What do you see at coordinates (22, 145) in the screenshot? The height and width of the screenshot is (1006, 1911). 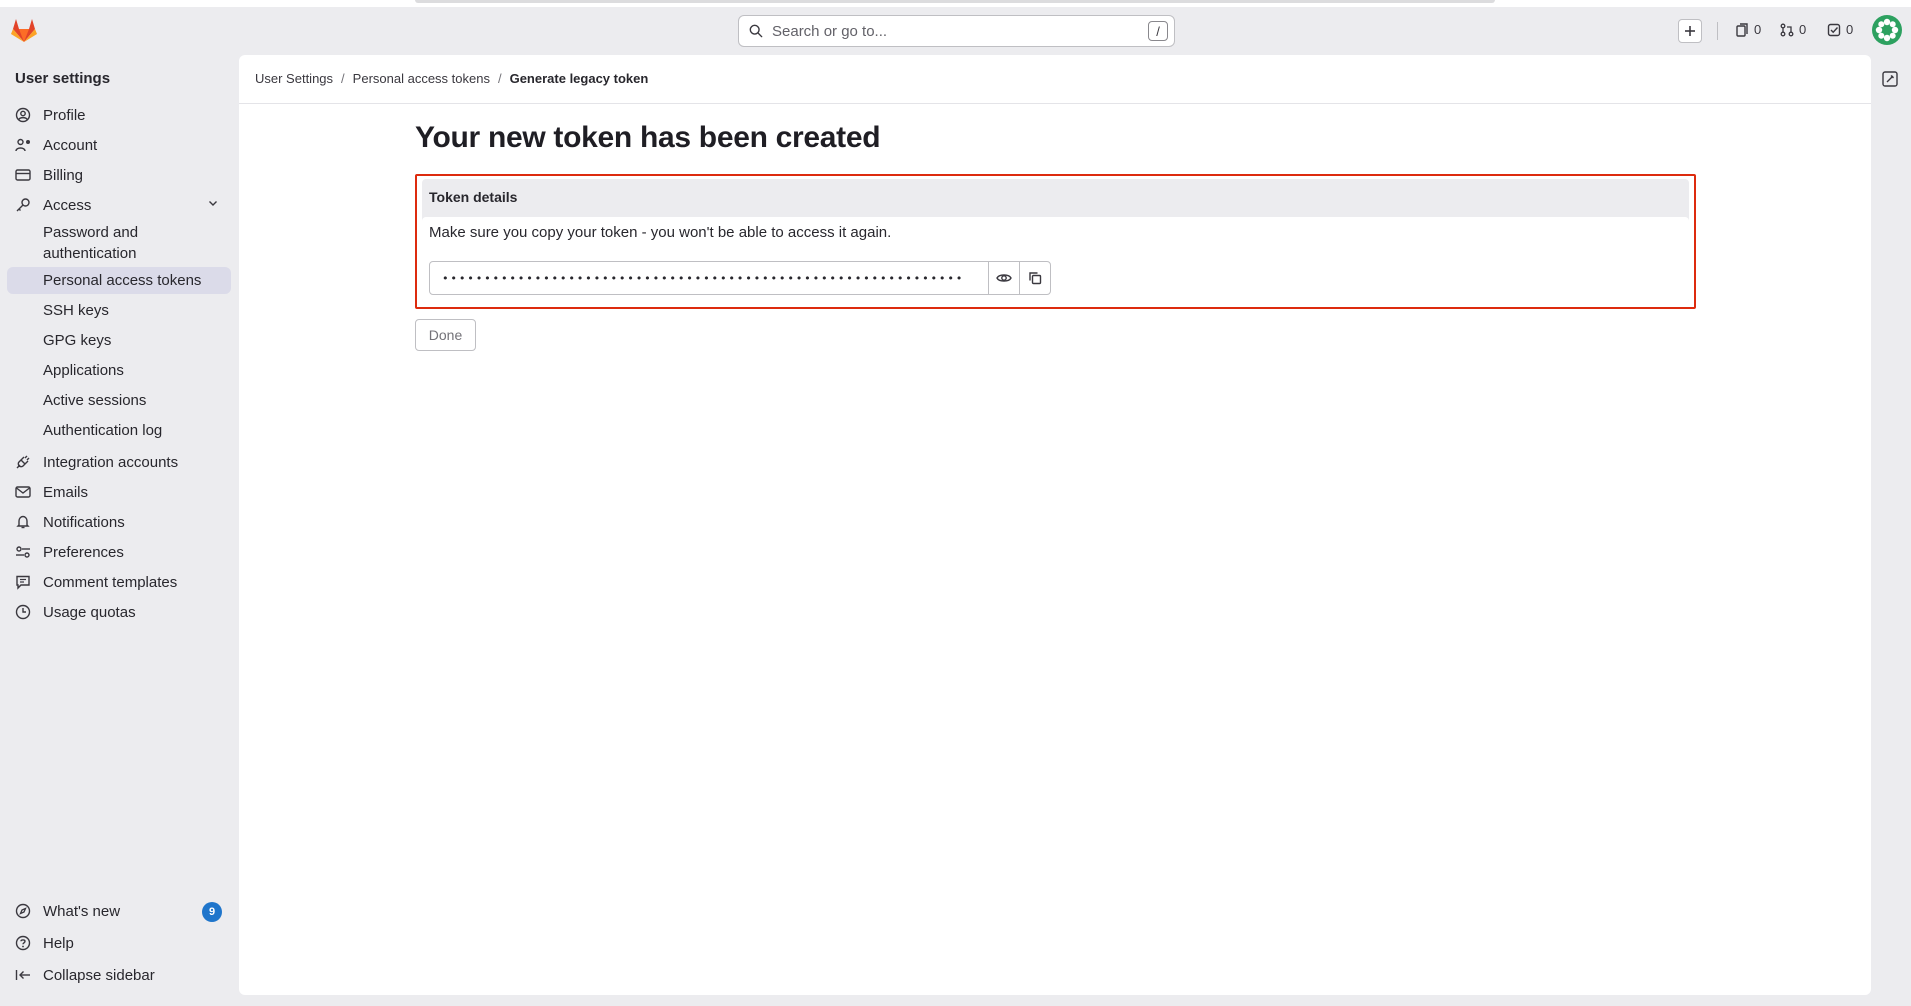 I see `account-icon` at bounding box center [22, 145].